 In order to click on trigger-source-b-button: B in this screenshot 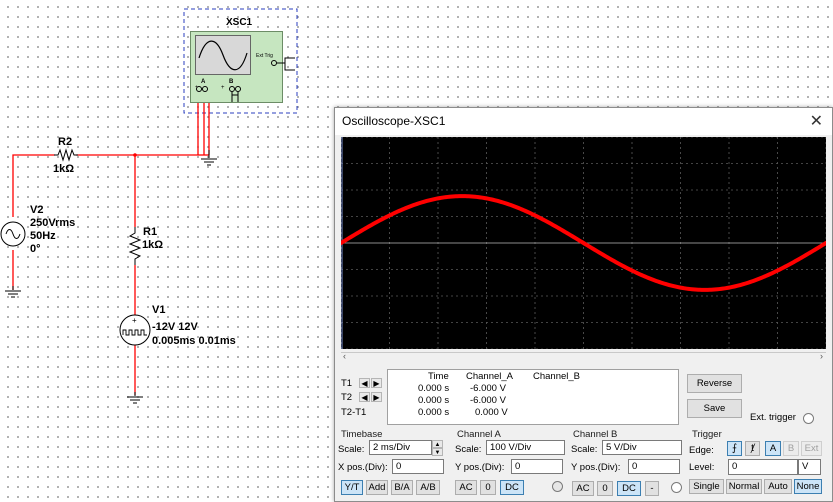, I will do `click(791, 448)`.